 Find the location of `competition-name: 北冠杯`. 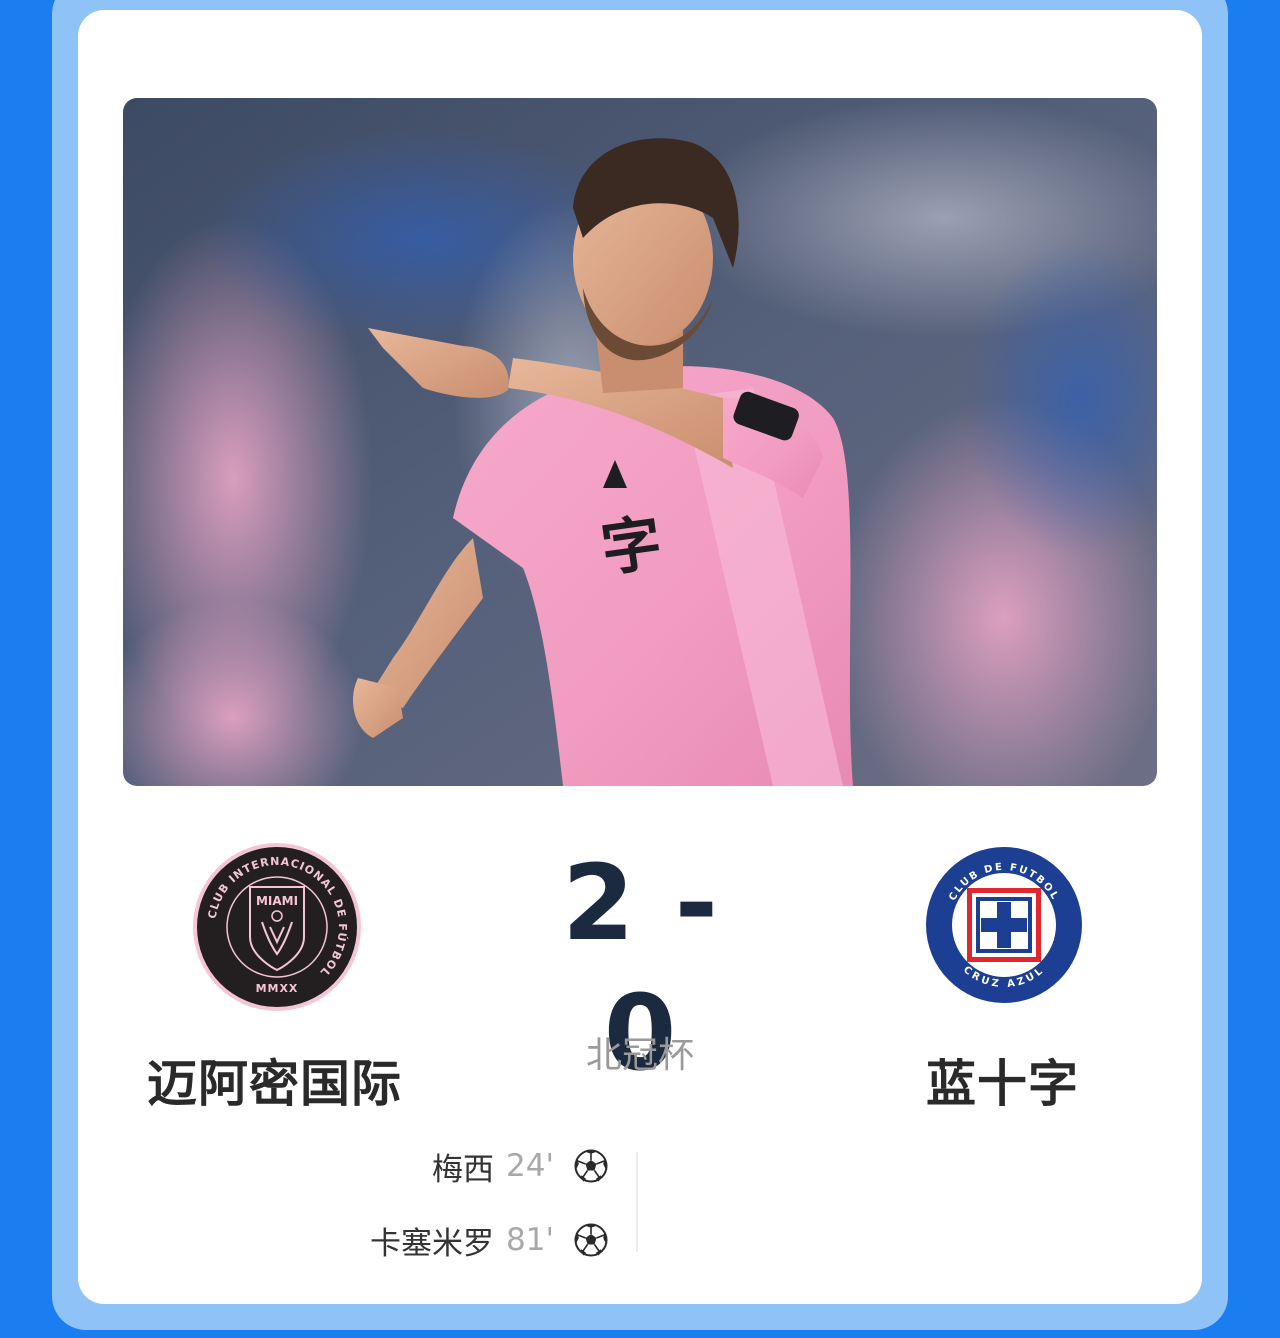

competition-name: 北冠杯 is located at coordinates (639, 1055).